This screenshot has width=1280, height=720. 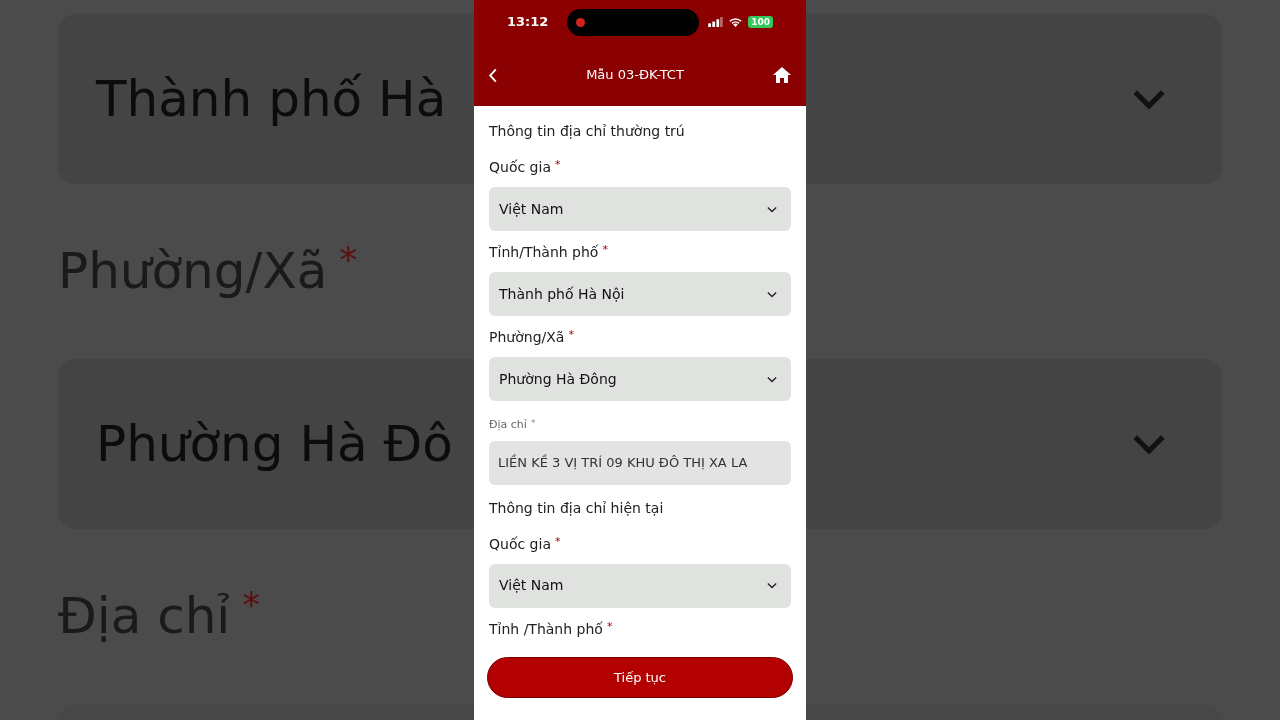 I want to click on address-input: LIỀN KỀ 3 VỊ TRÍ 09 KHU ĐÔ THỊ XA LA, so click(x=640, y=462).